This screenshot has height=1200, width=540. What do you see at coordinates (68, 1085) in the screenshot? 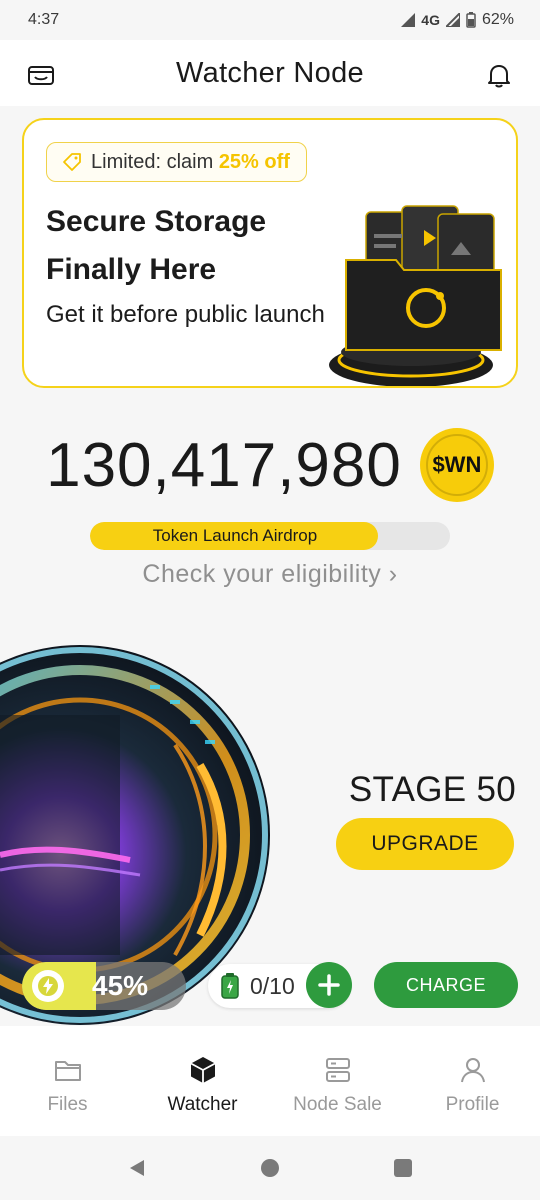
I see `nav-item-files: Files` at bounding box center [68, 1085].